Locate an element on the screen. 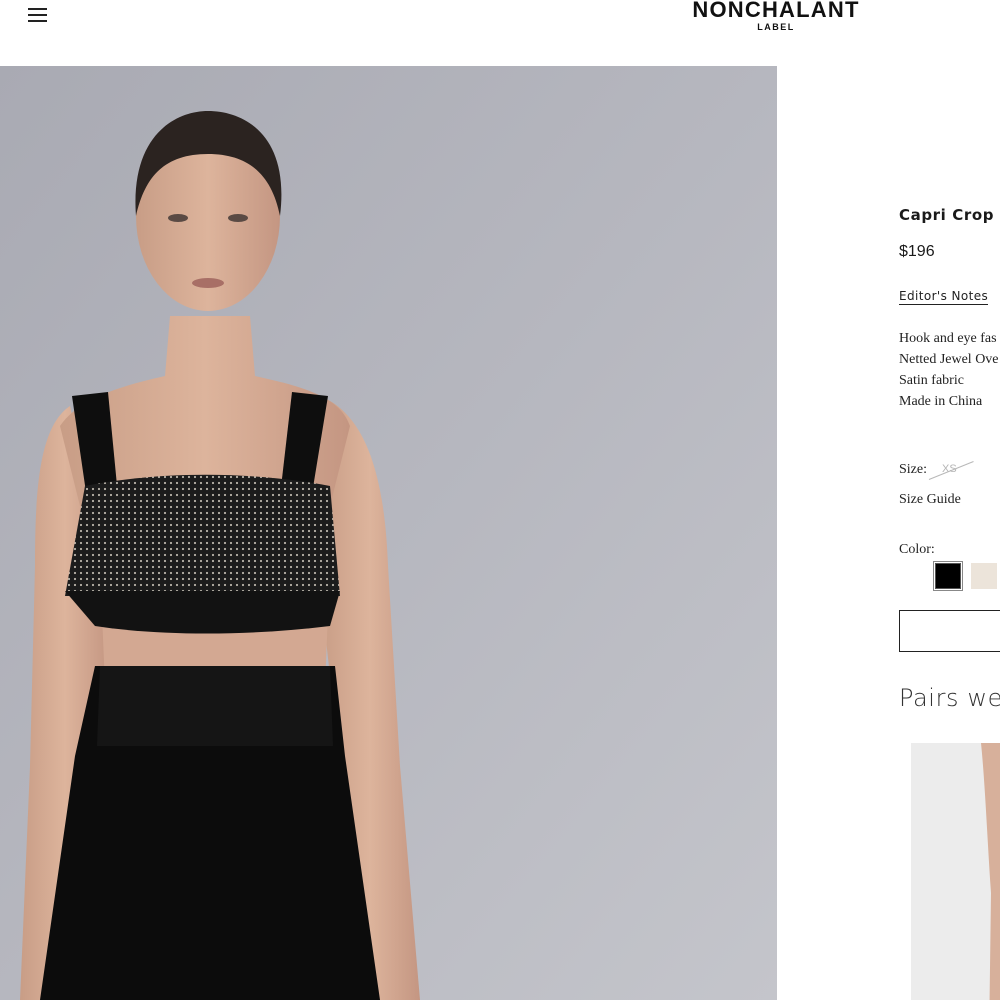  size-guide-link: Size Guide is located at coordinates (930, 500).